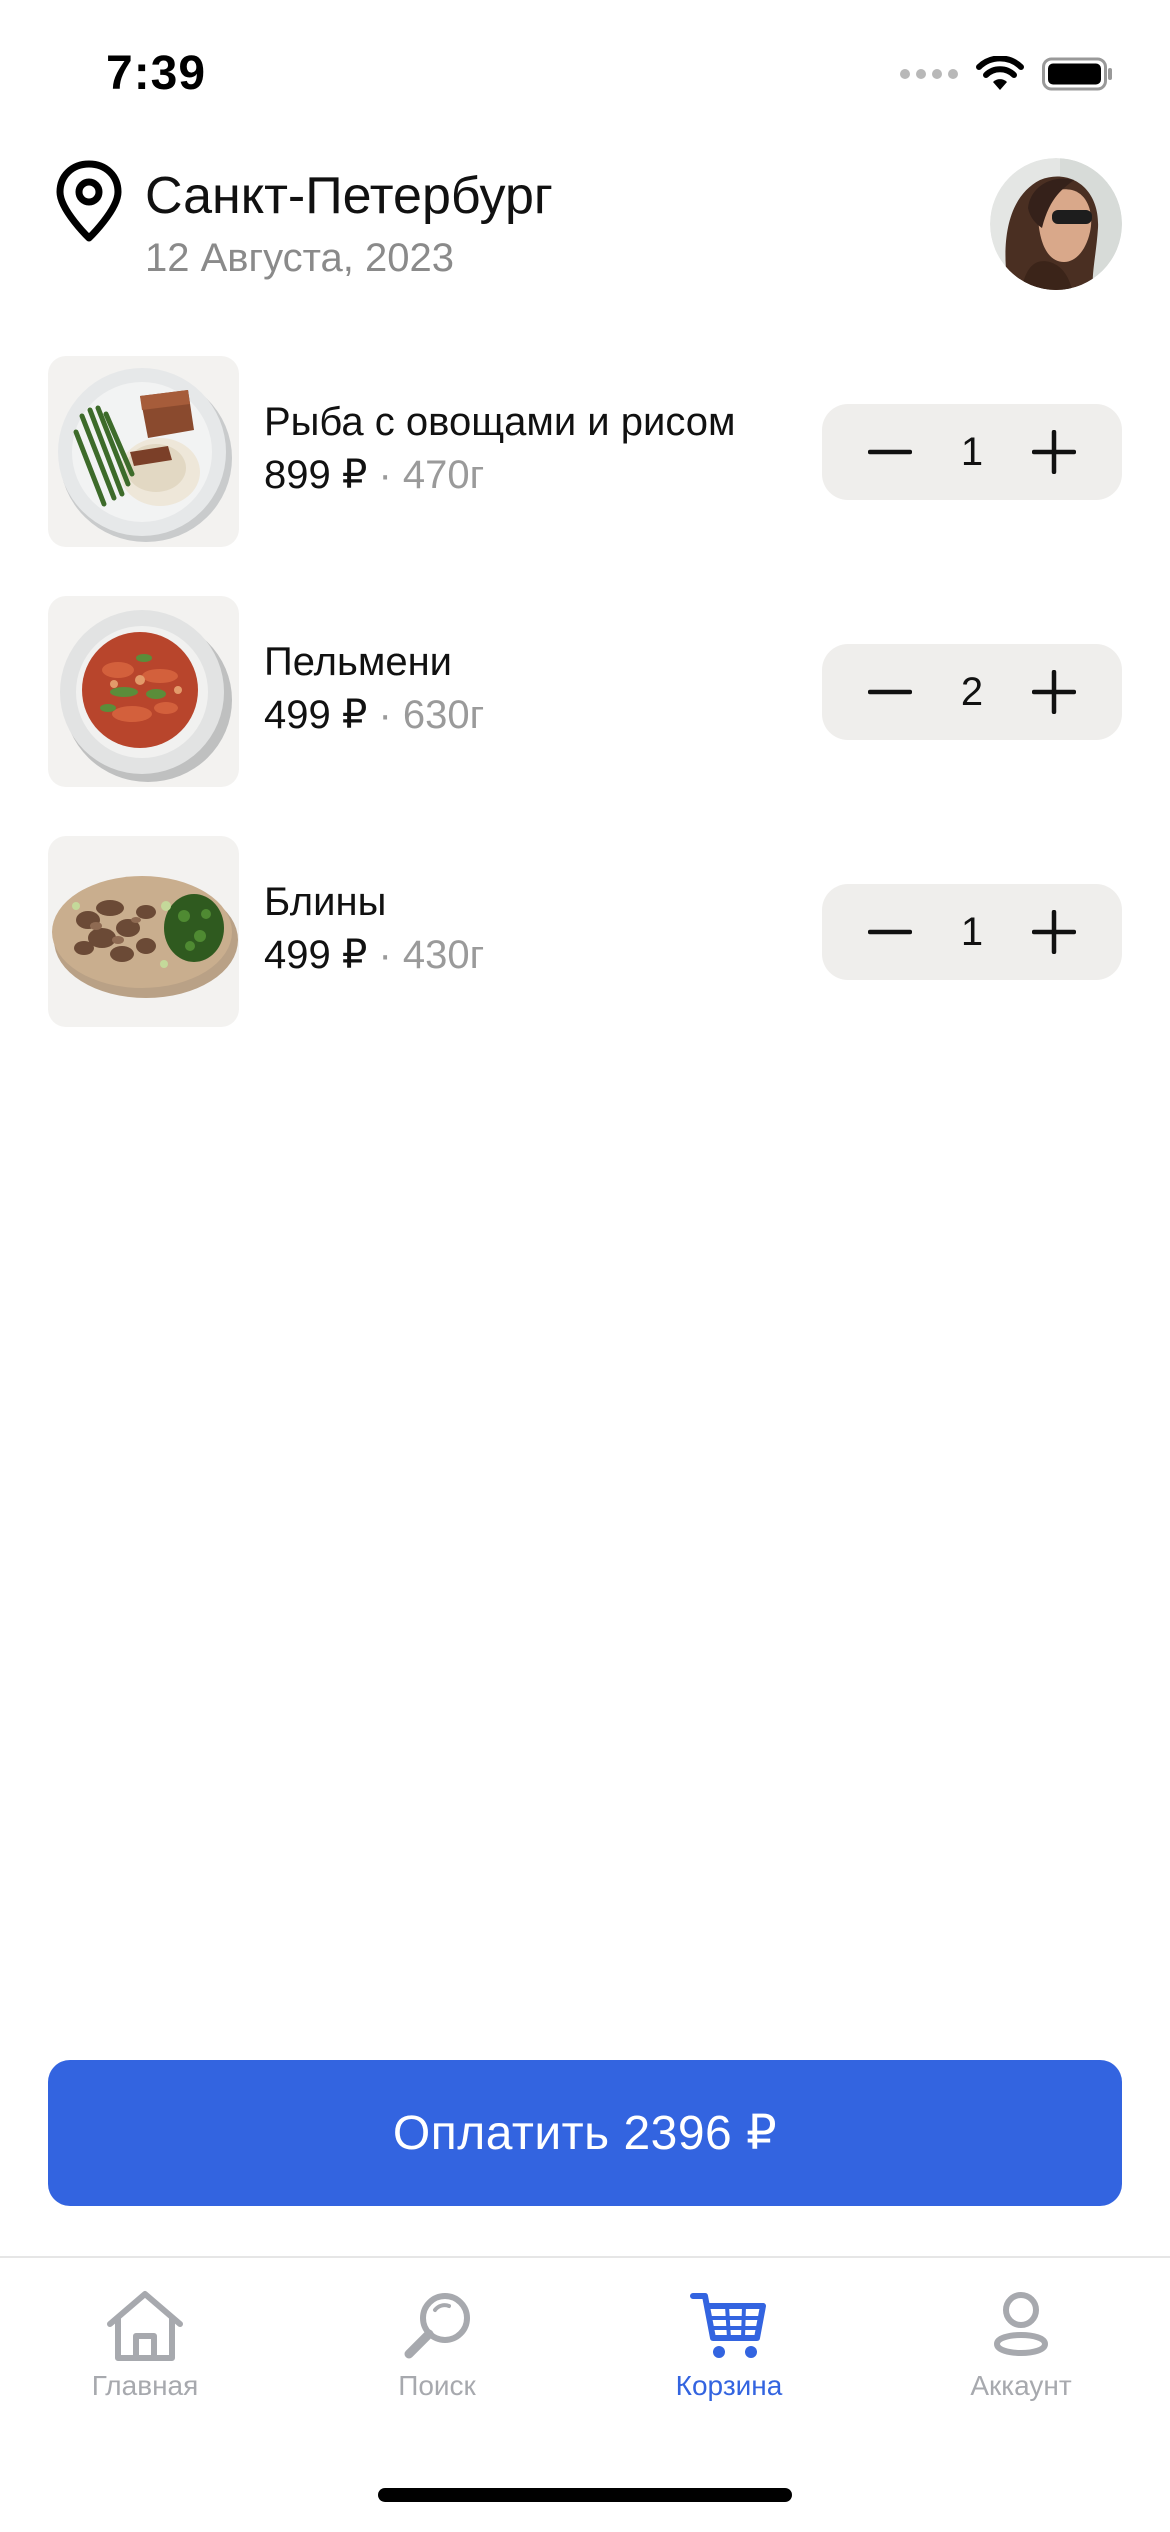 This screenshot has width=1170, height=2532. What do you see at coordinates (437, 2385) in the screenshot?
I see `tab-label: Поиск` at bounding box center [437, 2385].